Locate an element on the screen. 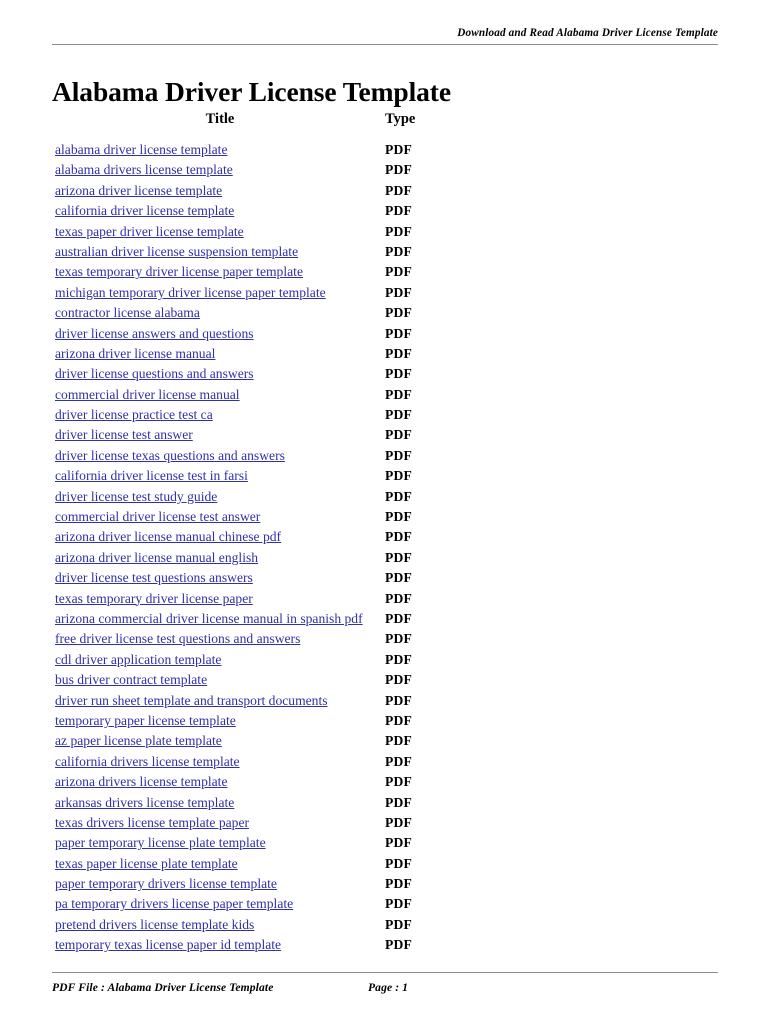 The height and width of the screenshot is (1024, 770). table-row: driver license test answer PDF is located at coordinates (385, 435).